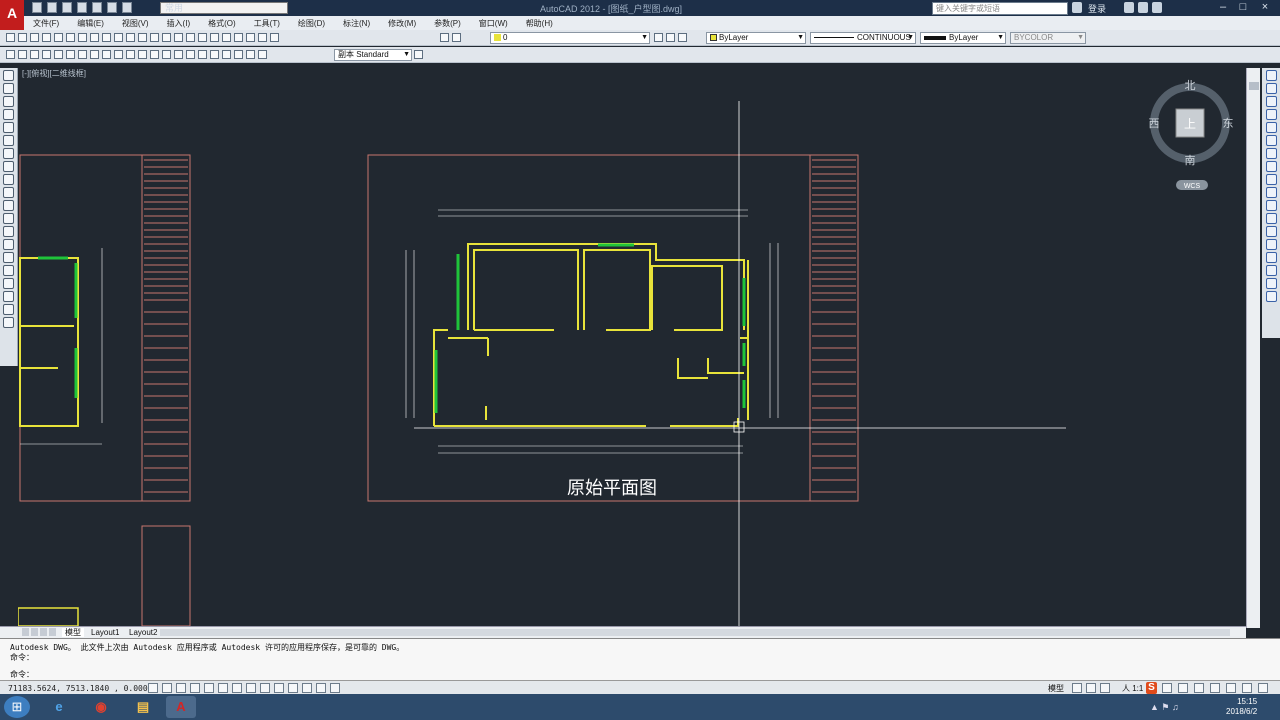 The image size is (1280, 720). What do you see at coordinates (8, 192) in the screenshot?
I see `ellipse-icon` at bounding box center [8, 192].